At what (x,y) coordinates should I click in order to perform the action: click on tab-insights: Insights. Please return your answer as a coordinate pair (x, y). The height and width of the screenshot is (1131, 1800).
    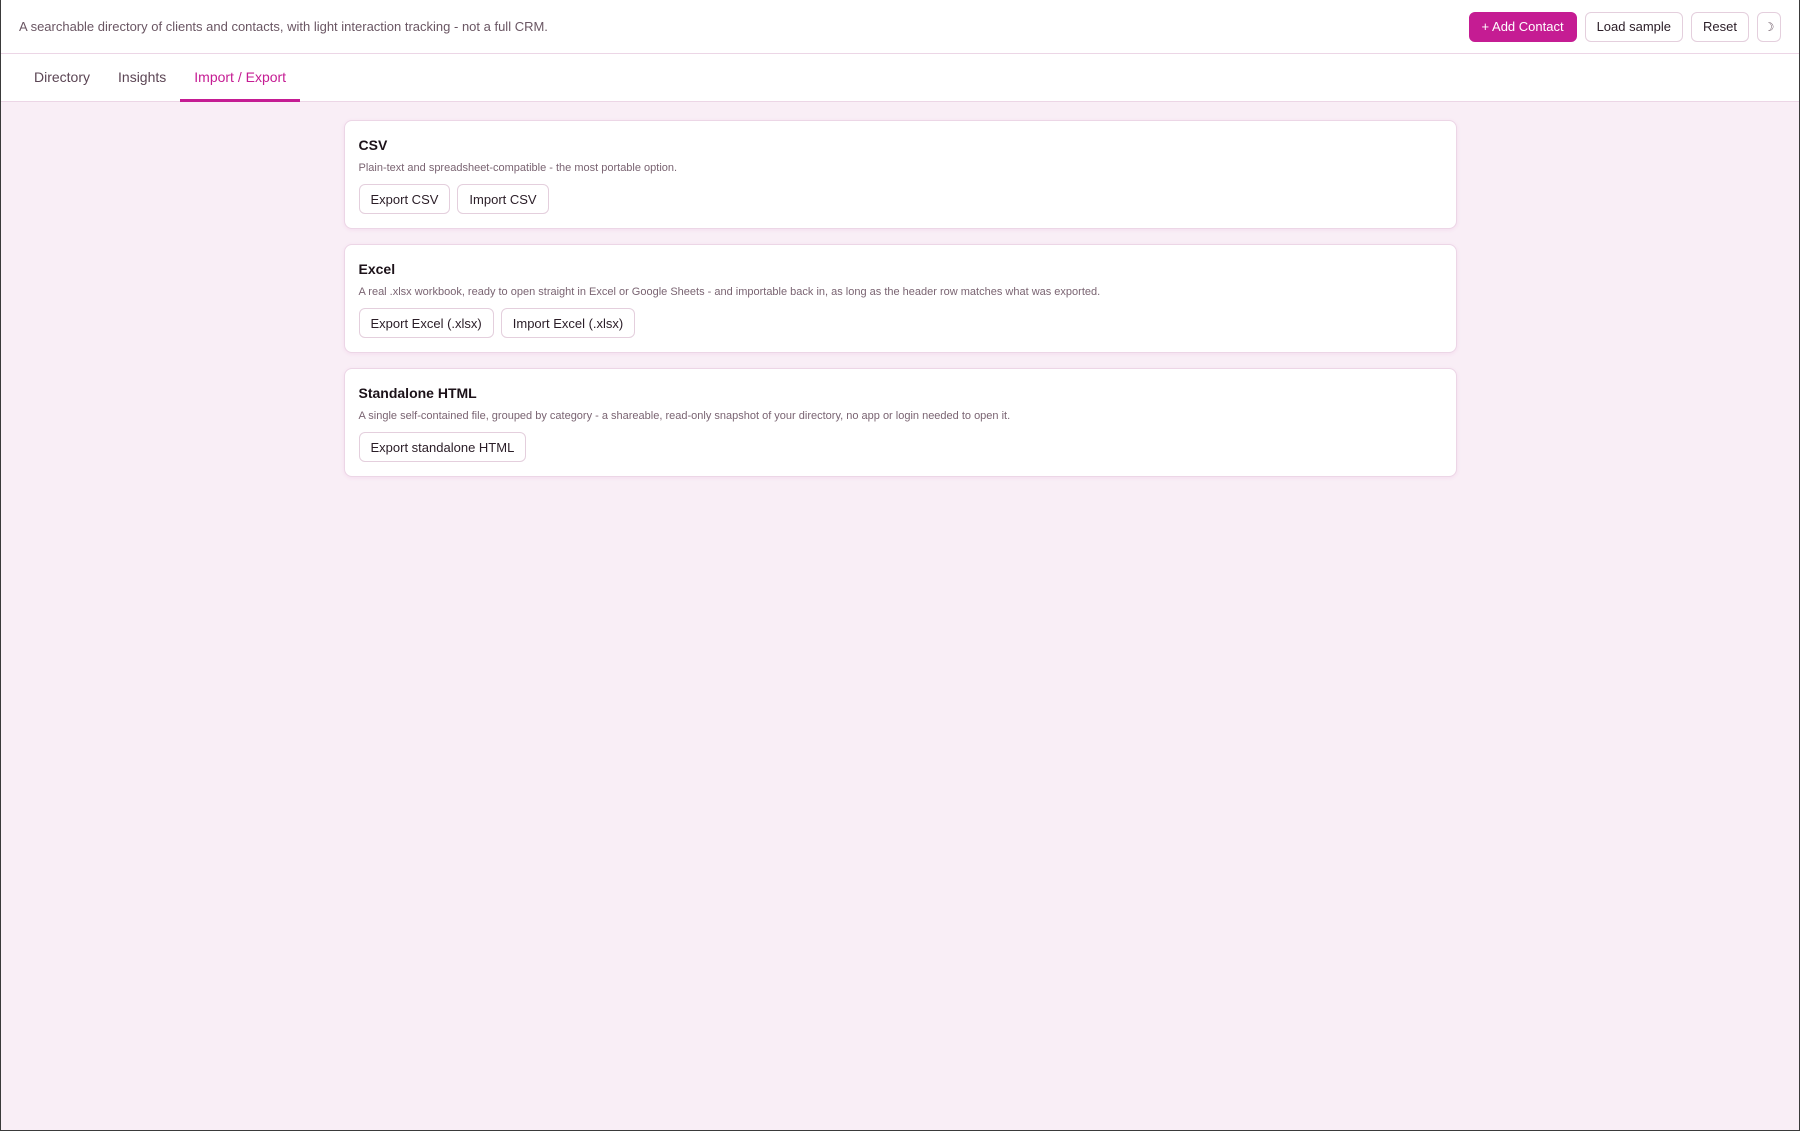
    Looking at the image, I should click on (142, 78).